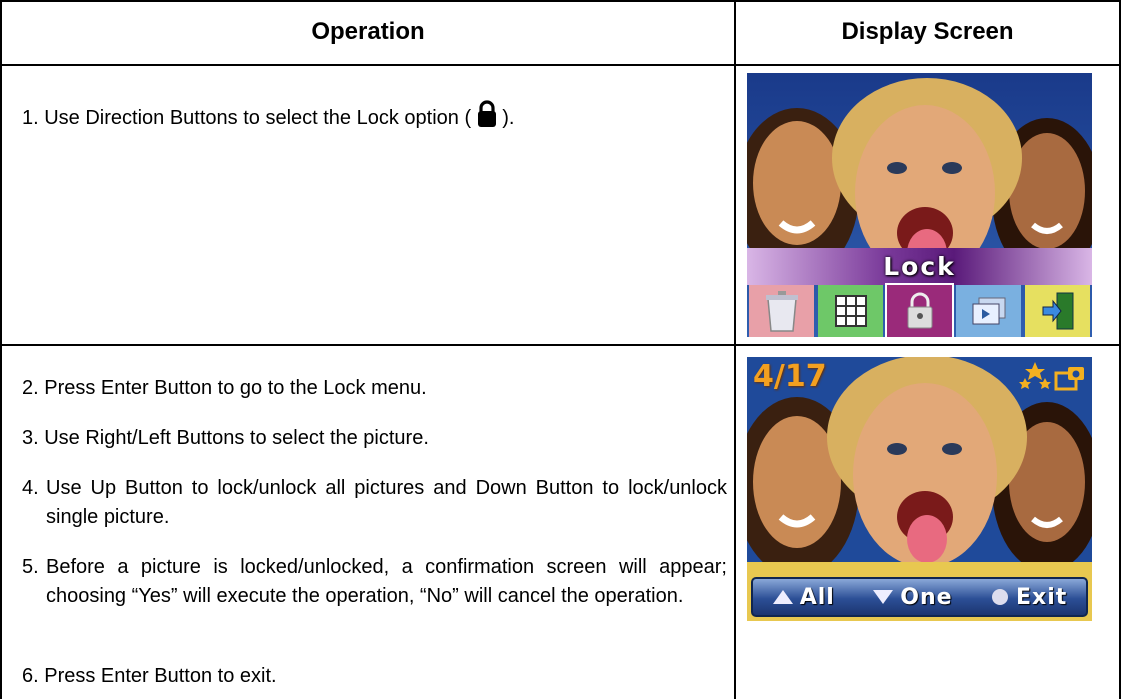  I want to click on menu-title: Lock, so click(919, 266).